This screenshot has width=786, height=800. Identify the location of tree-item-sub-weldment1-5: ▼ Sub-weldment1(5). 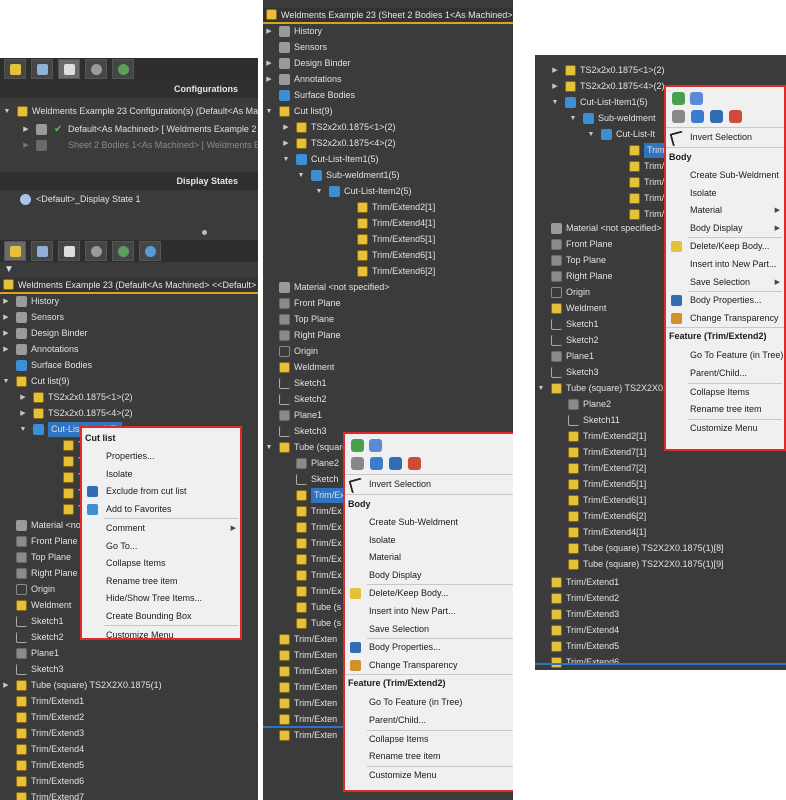
(388, 175).